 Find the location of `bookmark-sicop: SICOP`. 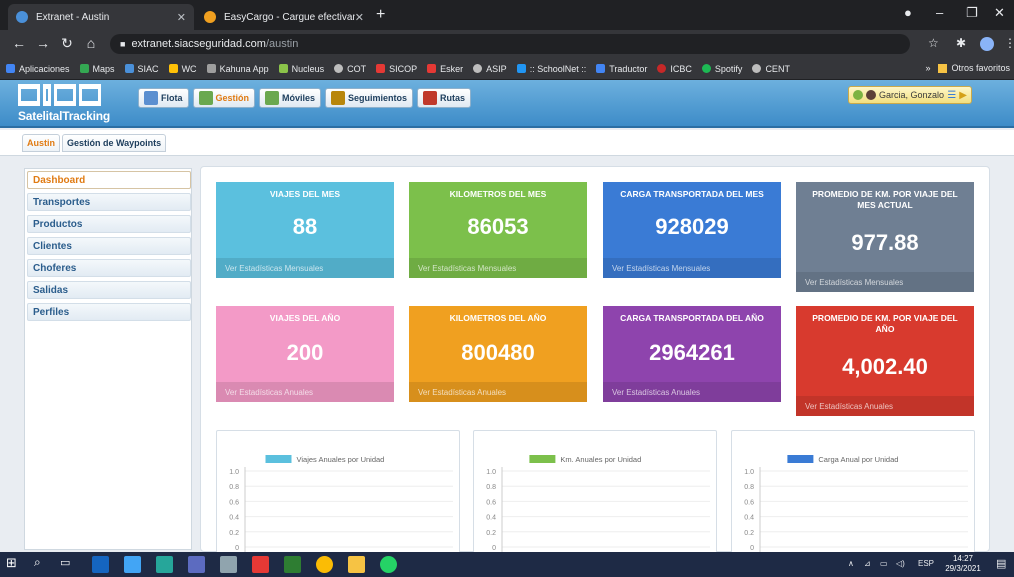

bookmark-sicop: SICOP is located at coordinates (396, 69).